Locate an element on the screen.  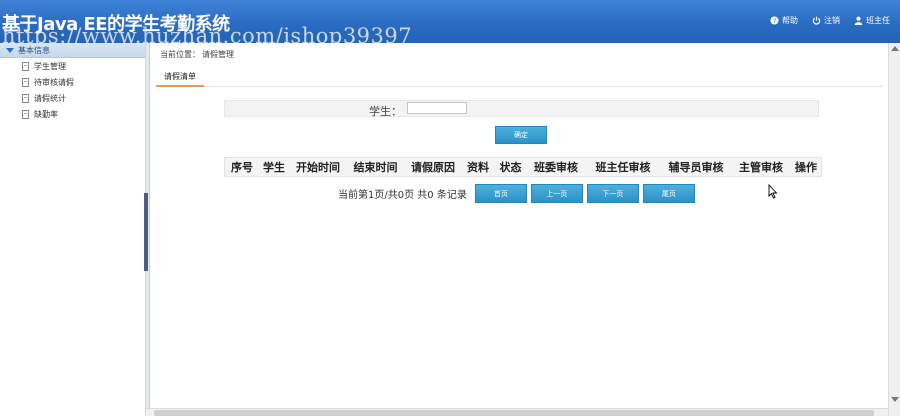
logout-label: 注销 is located at coordinates (832, 20).